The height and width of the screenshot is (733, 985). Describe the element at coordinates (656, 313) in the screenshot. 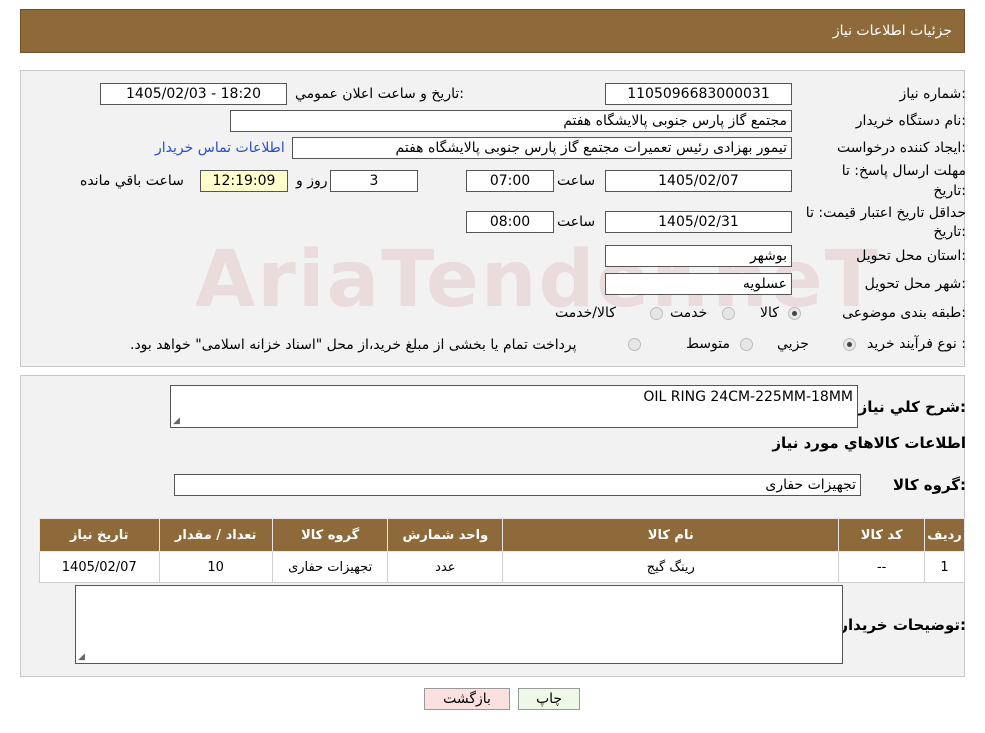

I see `category-radio-goods-service` at that location.